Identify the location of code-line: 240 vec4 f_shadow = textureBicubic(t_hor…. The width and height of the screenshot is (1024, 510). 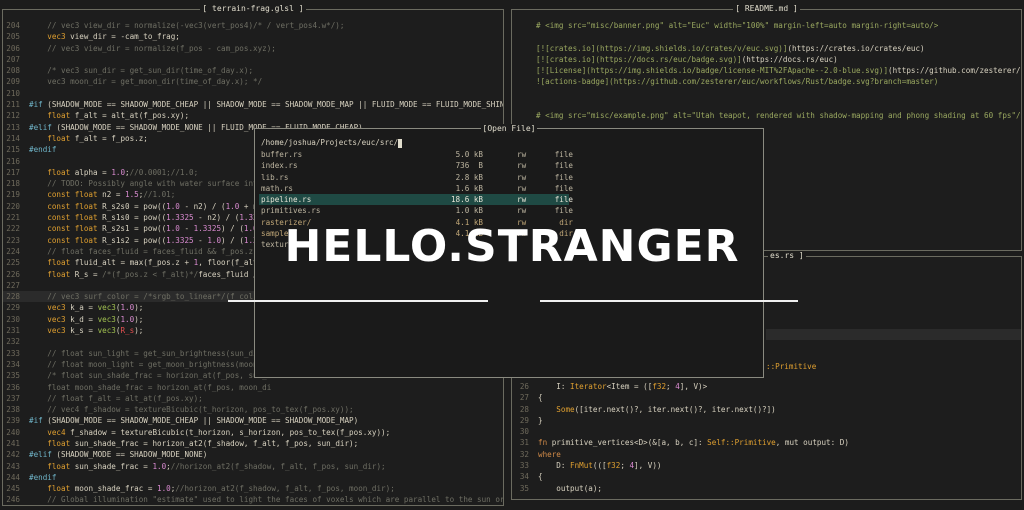
(253, 432).